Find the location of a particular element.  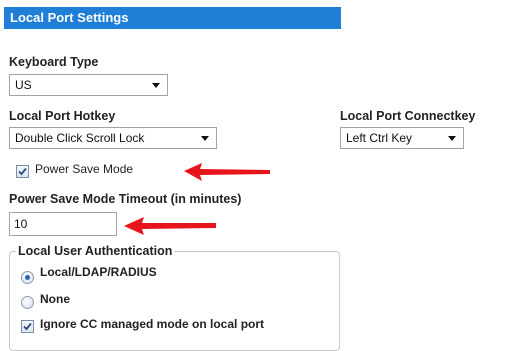

radio-none is located at coordinates (27, 302).